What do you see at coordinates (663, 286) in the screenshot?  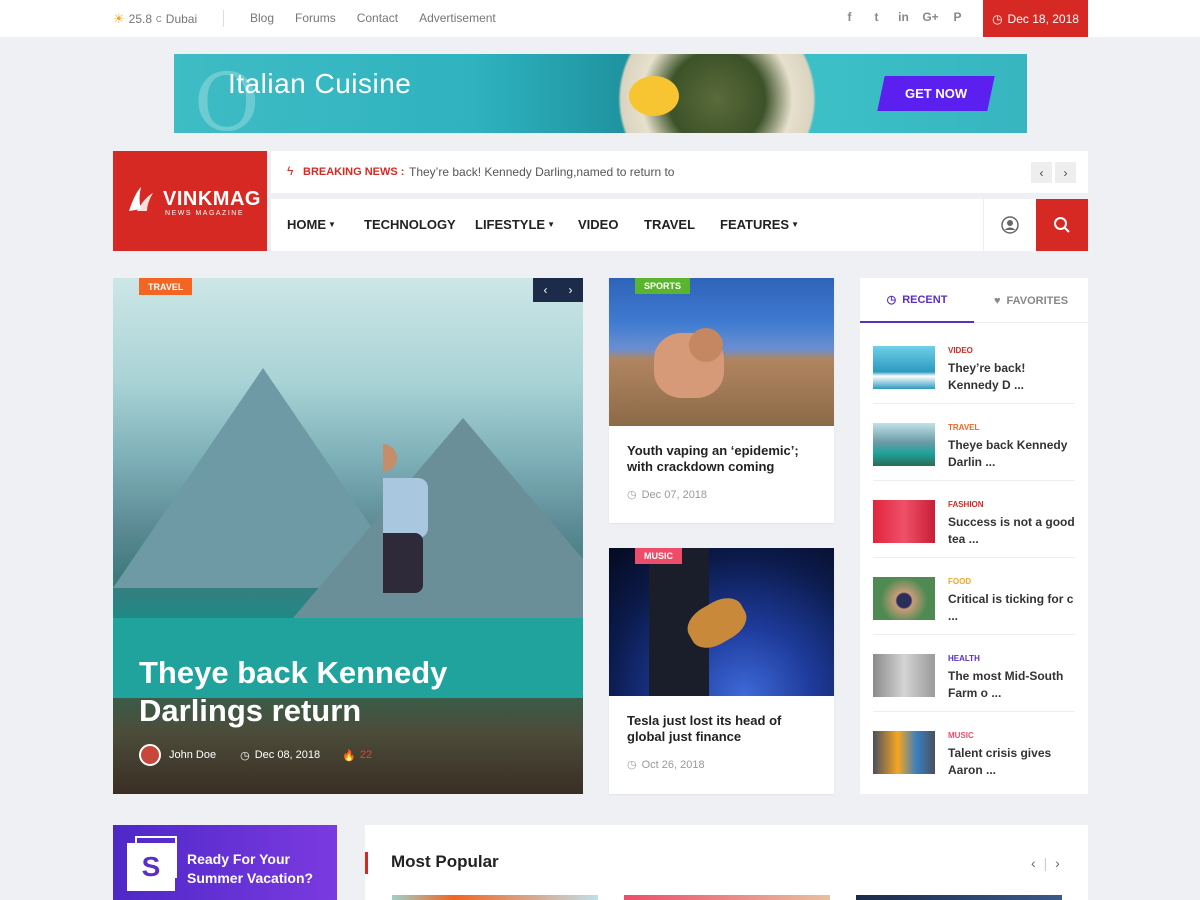 I see `category-tag: SPORTS` at bounding box center [663, 286].